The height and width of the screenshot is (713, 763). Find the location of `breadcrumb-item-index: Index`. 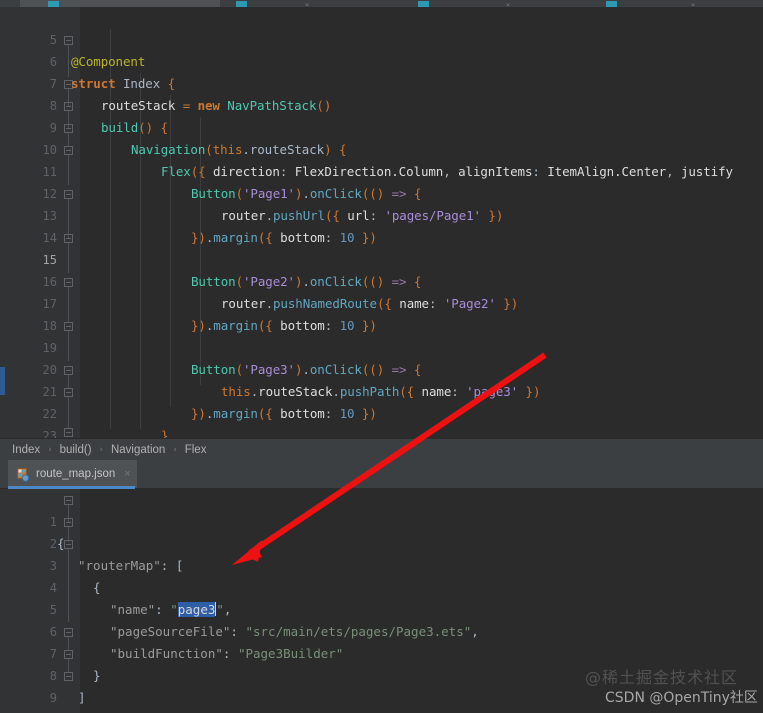

breadcrumb-item-index: Index is located at coordinates (26, 450).